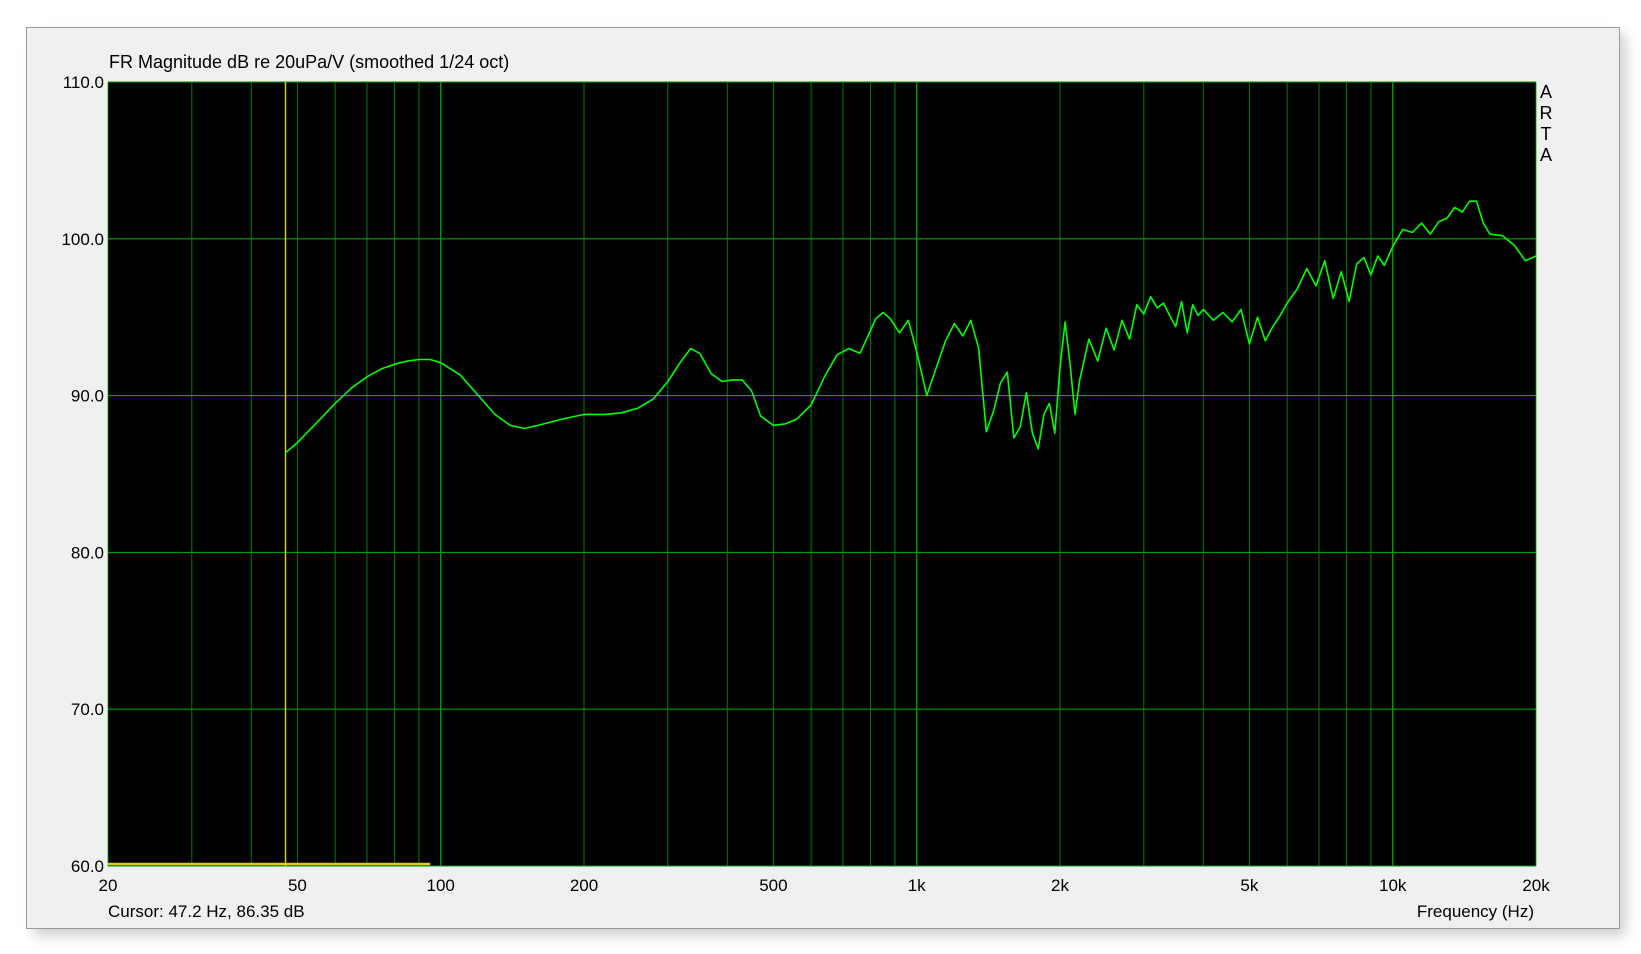 The height and width of the screenshot is (954, 1641). Describe the element at coordinates (917, 885) in the screenshot. I see `x-tick-label: 1k` at that location.